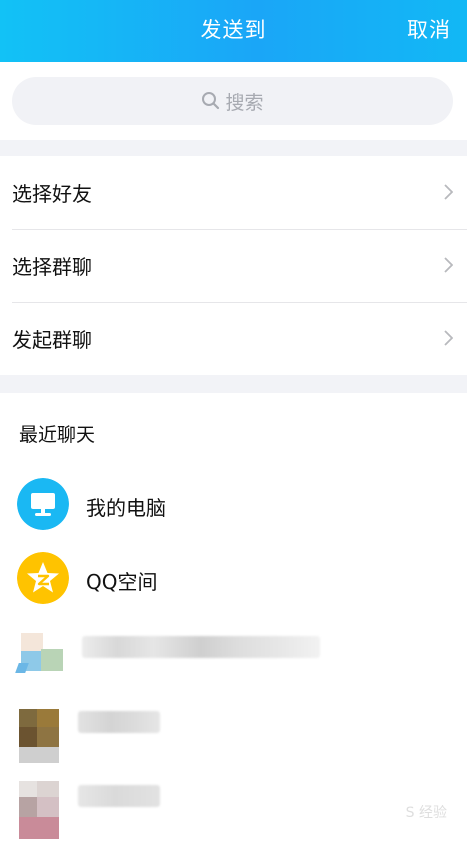 The height and width of the screenshot is (852, 467). What do you see at coordinates (233, 577) in the screenshot?
I see `contact-qq-zone: QQ空间` at bounding box center [233, 577].